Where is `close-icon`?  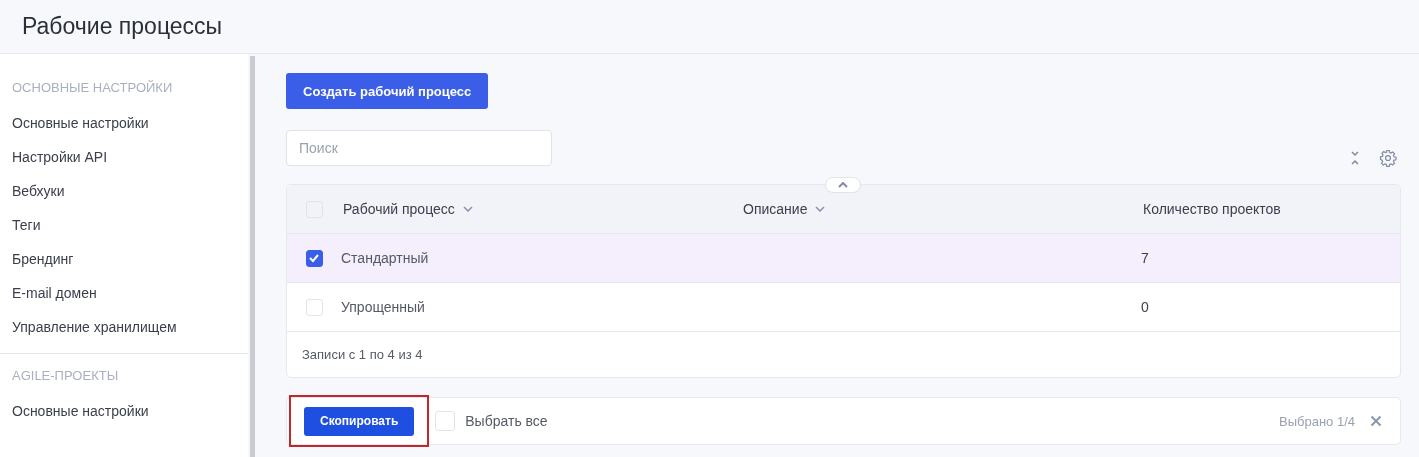 close-icon is located at coordinates (1376, 421).